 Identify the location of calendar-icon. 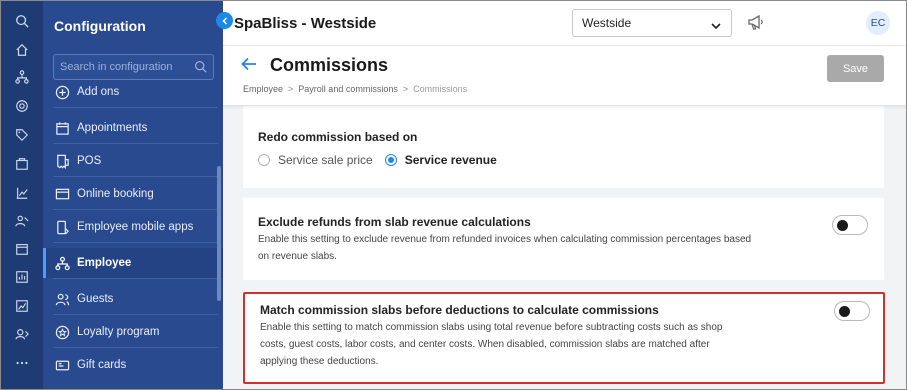
(62, 128).